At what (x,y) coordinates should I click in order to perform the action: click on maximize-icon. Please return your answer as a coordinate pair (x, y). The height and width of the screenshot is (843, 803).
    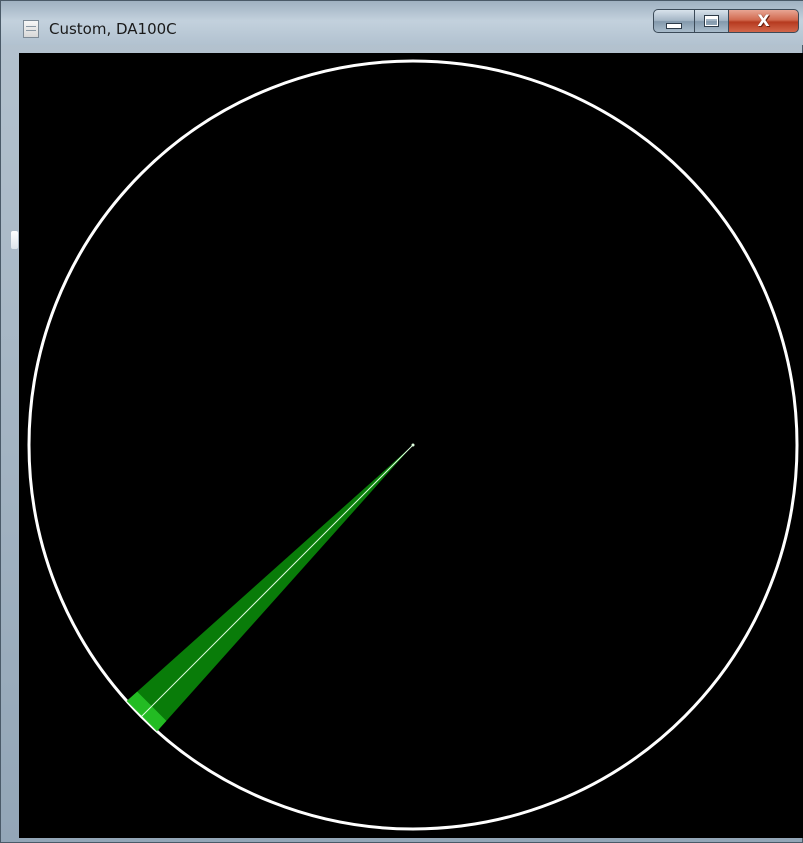
    Looking at the image, I should click on (711, 21).